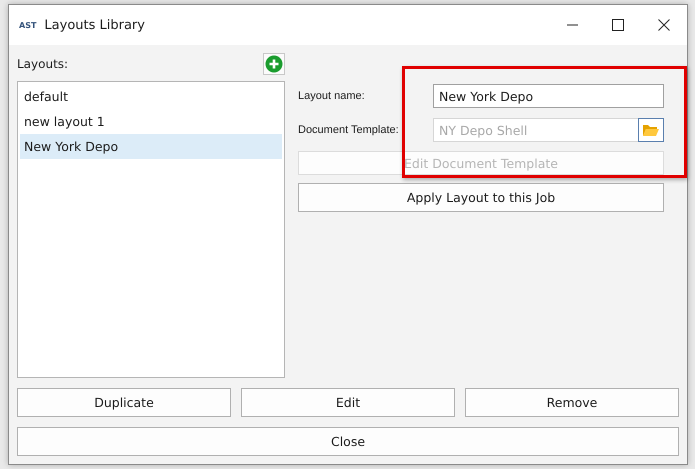 The height and width of the screenshot is (469, 695). I want to click on list-item: default, so click(151, 96).